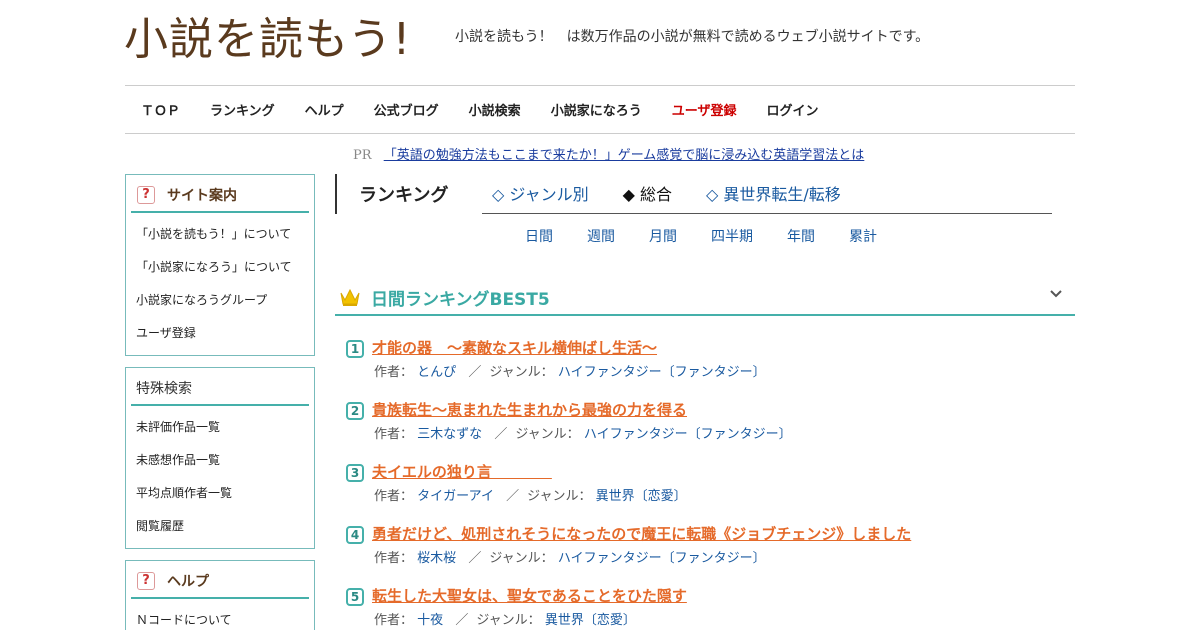 This screenshot has height=630, width=1200. What do you see at coordinates (436, 372) in the screenshot?
I see `author-link: とんぴ` at bounding box center [436, 372].